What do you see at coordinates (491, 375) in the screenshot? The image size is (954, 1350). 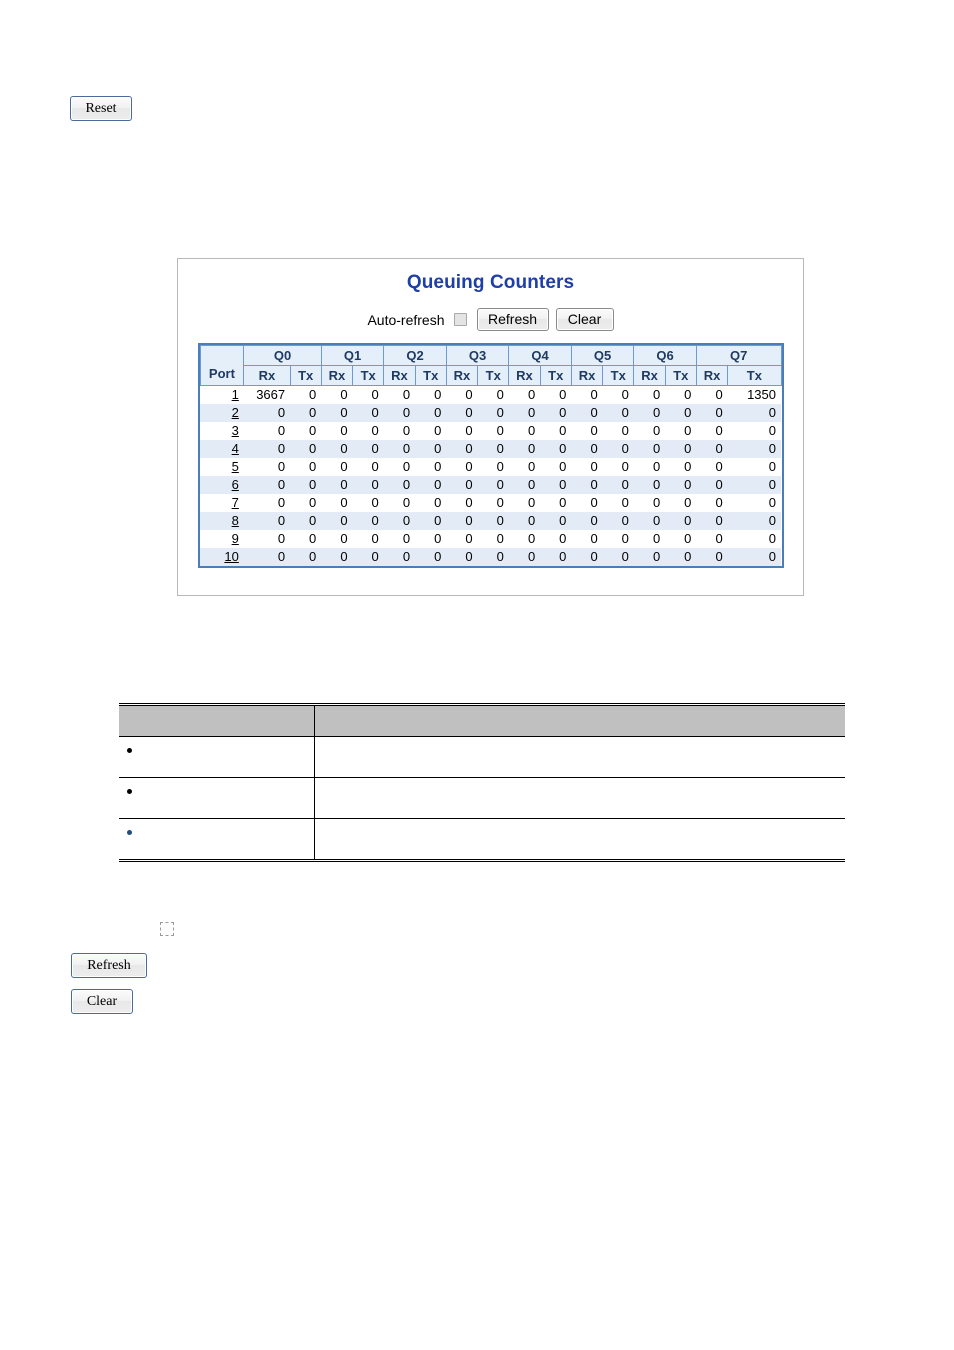 I see `subheader-row: Rx Tx Rx Tx Rx Tx Rx Tx Rx Tx Rx Tx Rx Tx Rx Tx` at bounding box center [491, 375].